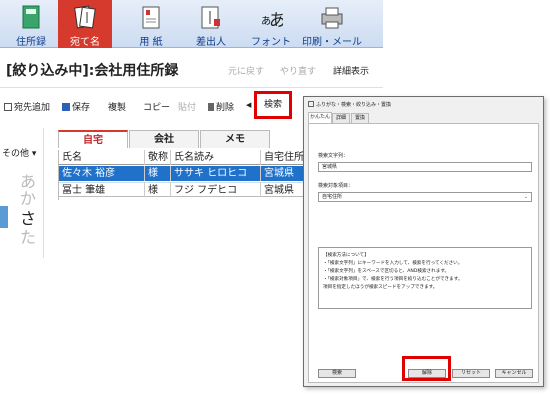 This screenshot has width=550, height=395. Describe the element at coordinates (102, 173) in the screenshot. I see `cell-name: 佐々木 裕彦` at that location.